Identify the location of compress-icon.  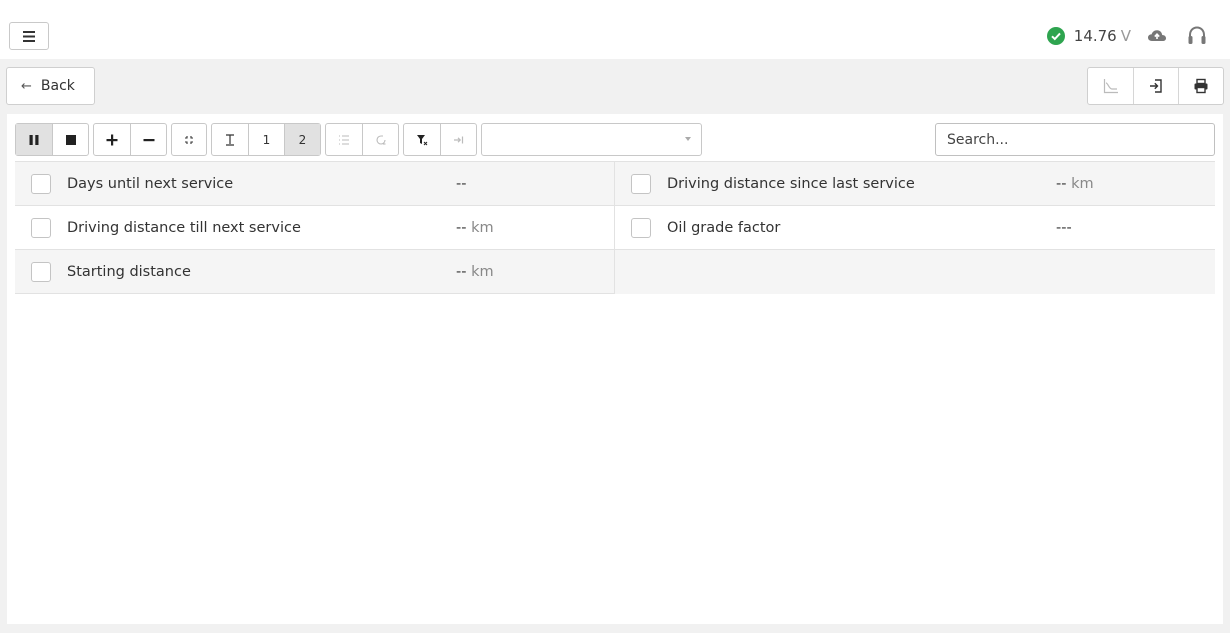
(189, 139).